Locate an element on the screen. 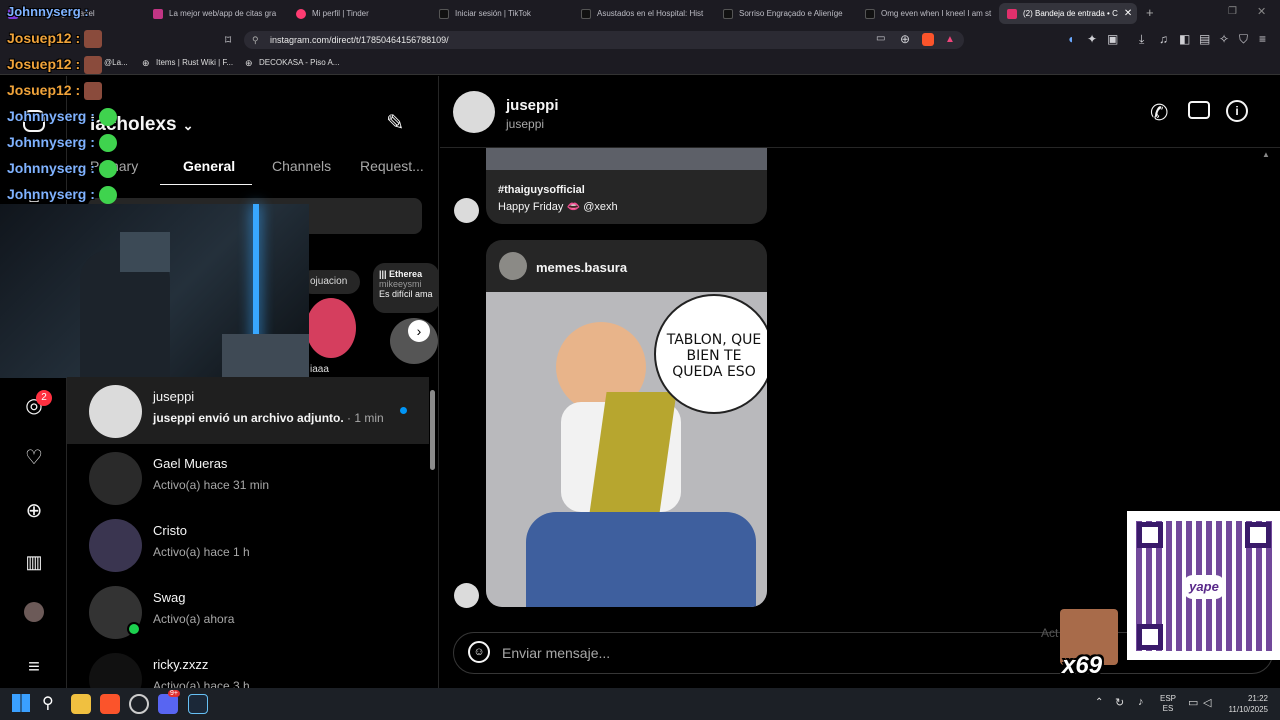 The image size is (1280, 720). tab-general: General is located at coordinates (209, 166).